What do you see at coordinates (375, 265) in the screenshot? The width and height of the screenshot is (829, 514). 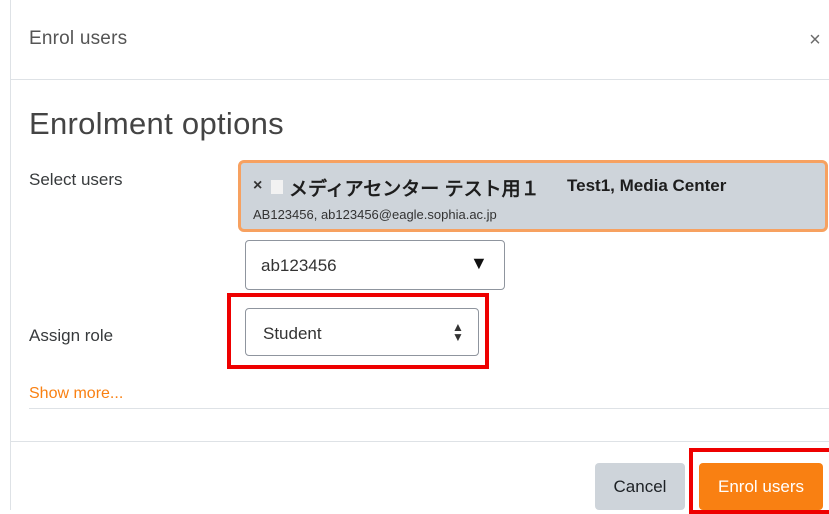 I see `user-search-input: ab123456 ▼` at bounding box center [375, 265].